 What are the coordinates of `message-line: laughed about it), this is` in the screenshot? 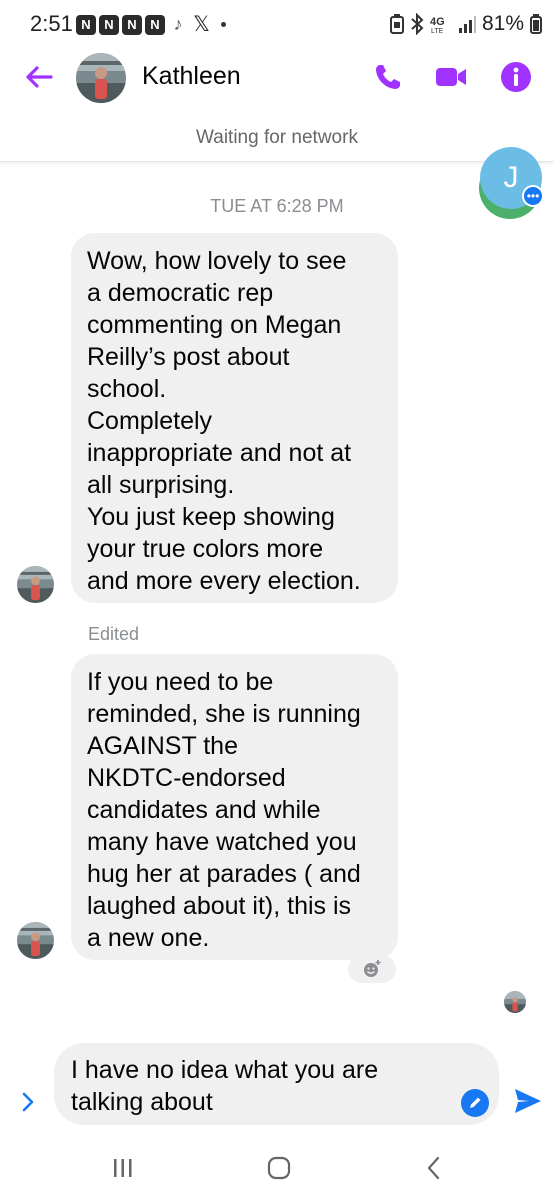 It's located at (219, 906).